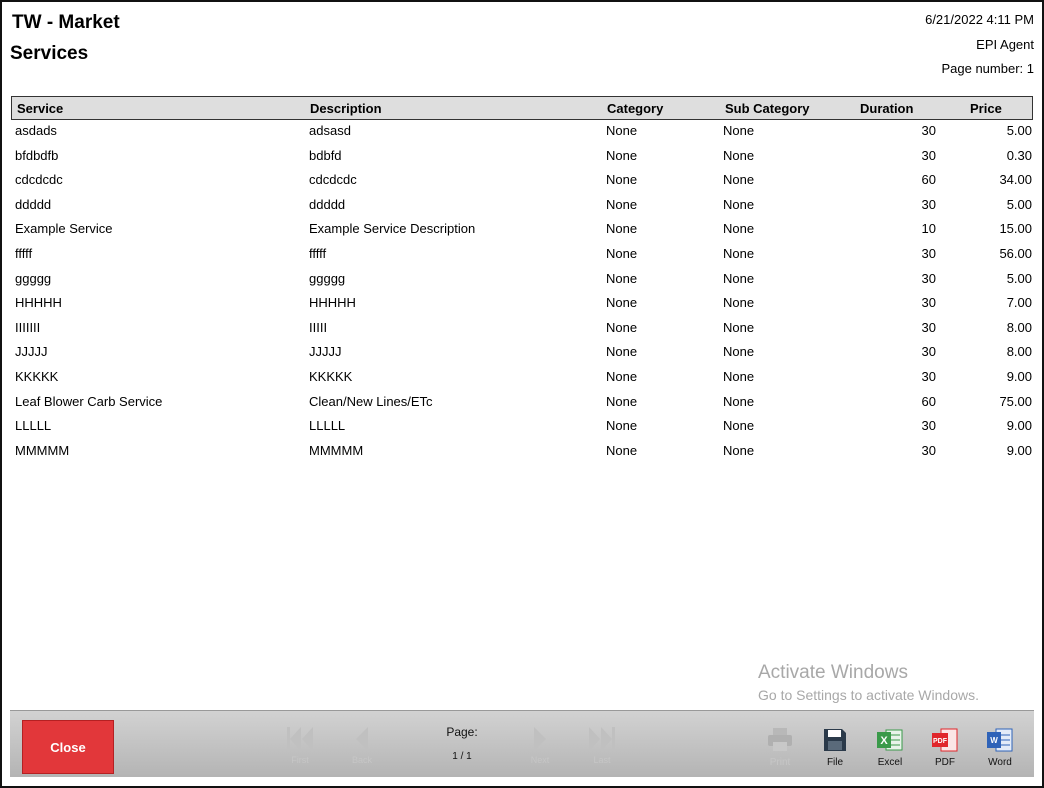  I want to click on word-export-button: W Word, so click(1000, 747).